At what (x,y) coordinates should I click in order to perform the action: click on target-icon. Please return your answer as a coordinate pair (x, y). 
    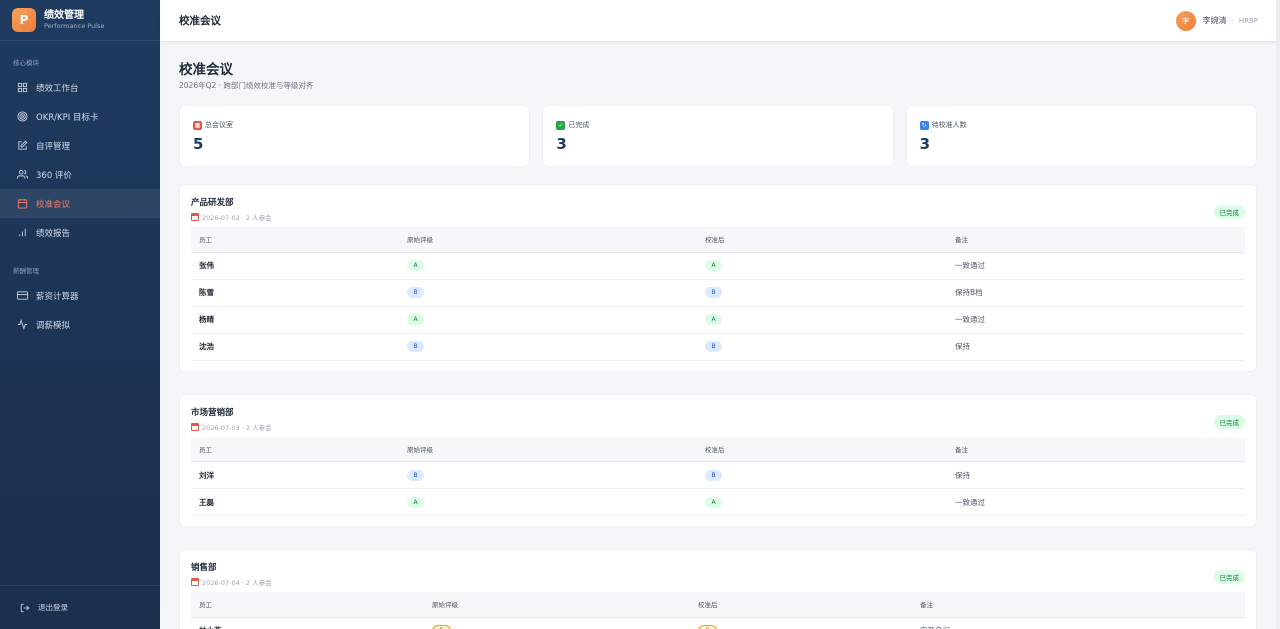
    Looking at the image, I should click on (22, 117).